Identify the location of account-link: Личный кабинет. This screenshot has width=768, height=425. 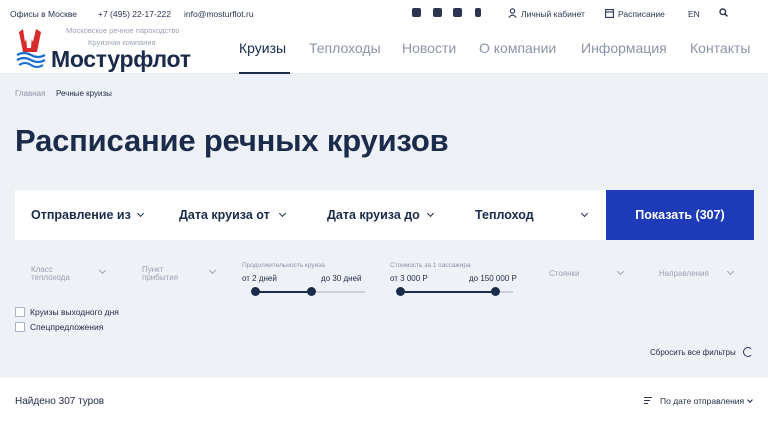
(553, 14).